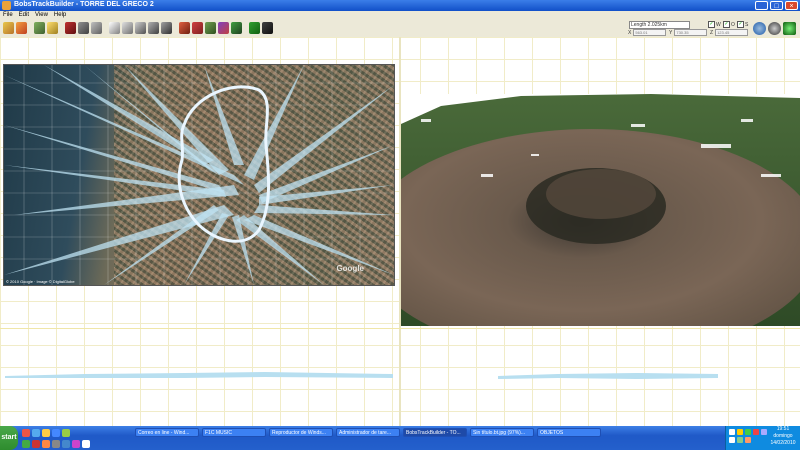 This screenshot has width=800, height=450. What do you see at coordinates (127, 28) in the screenshot?
I see `road-icon` at bounding box center [127, 28].